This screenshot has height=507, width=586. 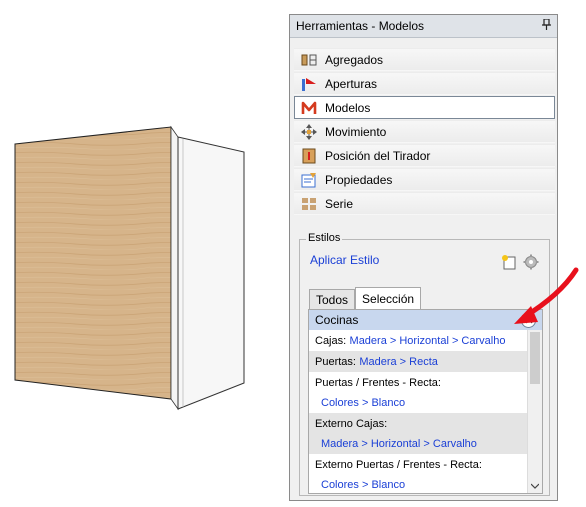 I want to click on apply-style-link: Aplicar Estilo, so click(x=344, y=260).